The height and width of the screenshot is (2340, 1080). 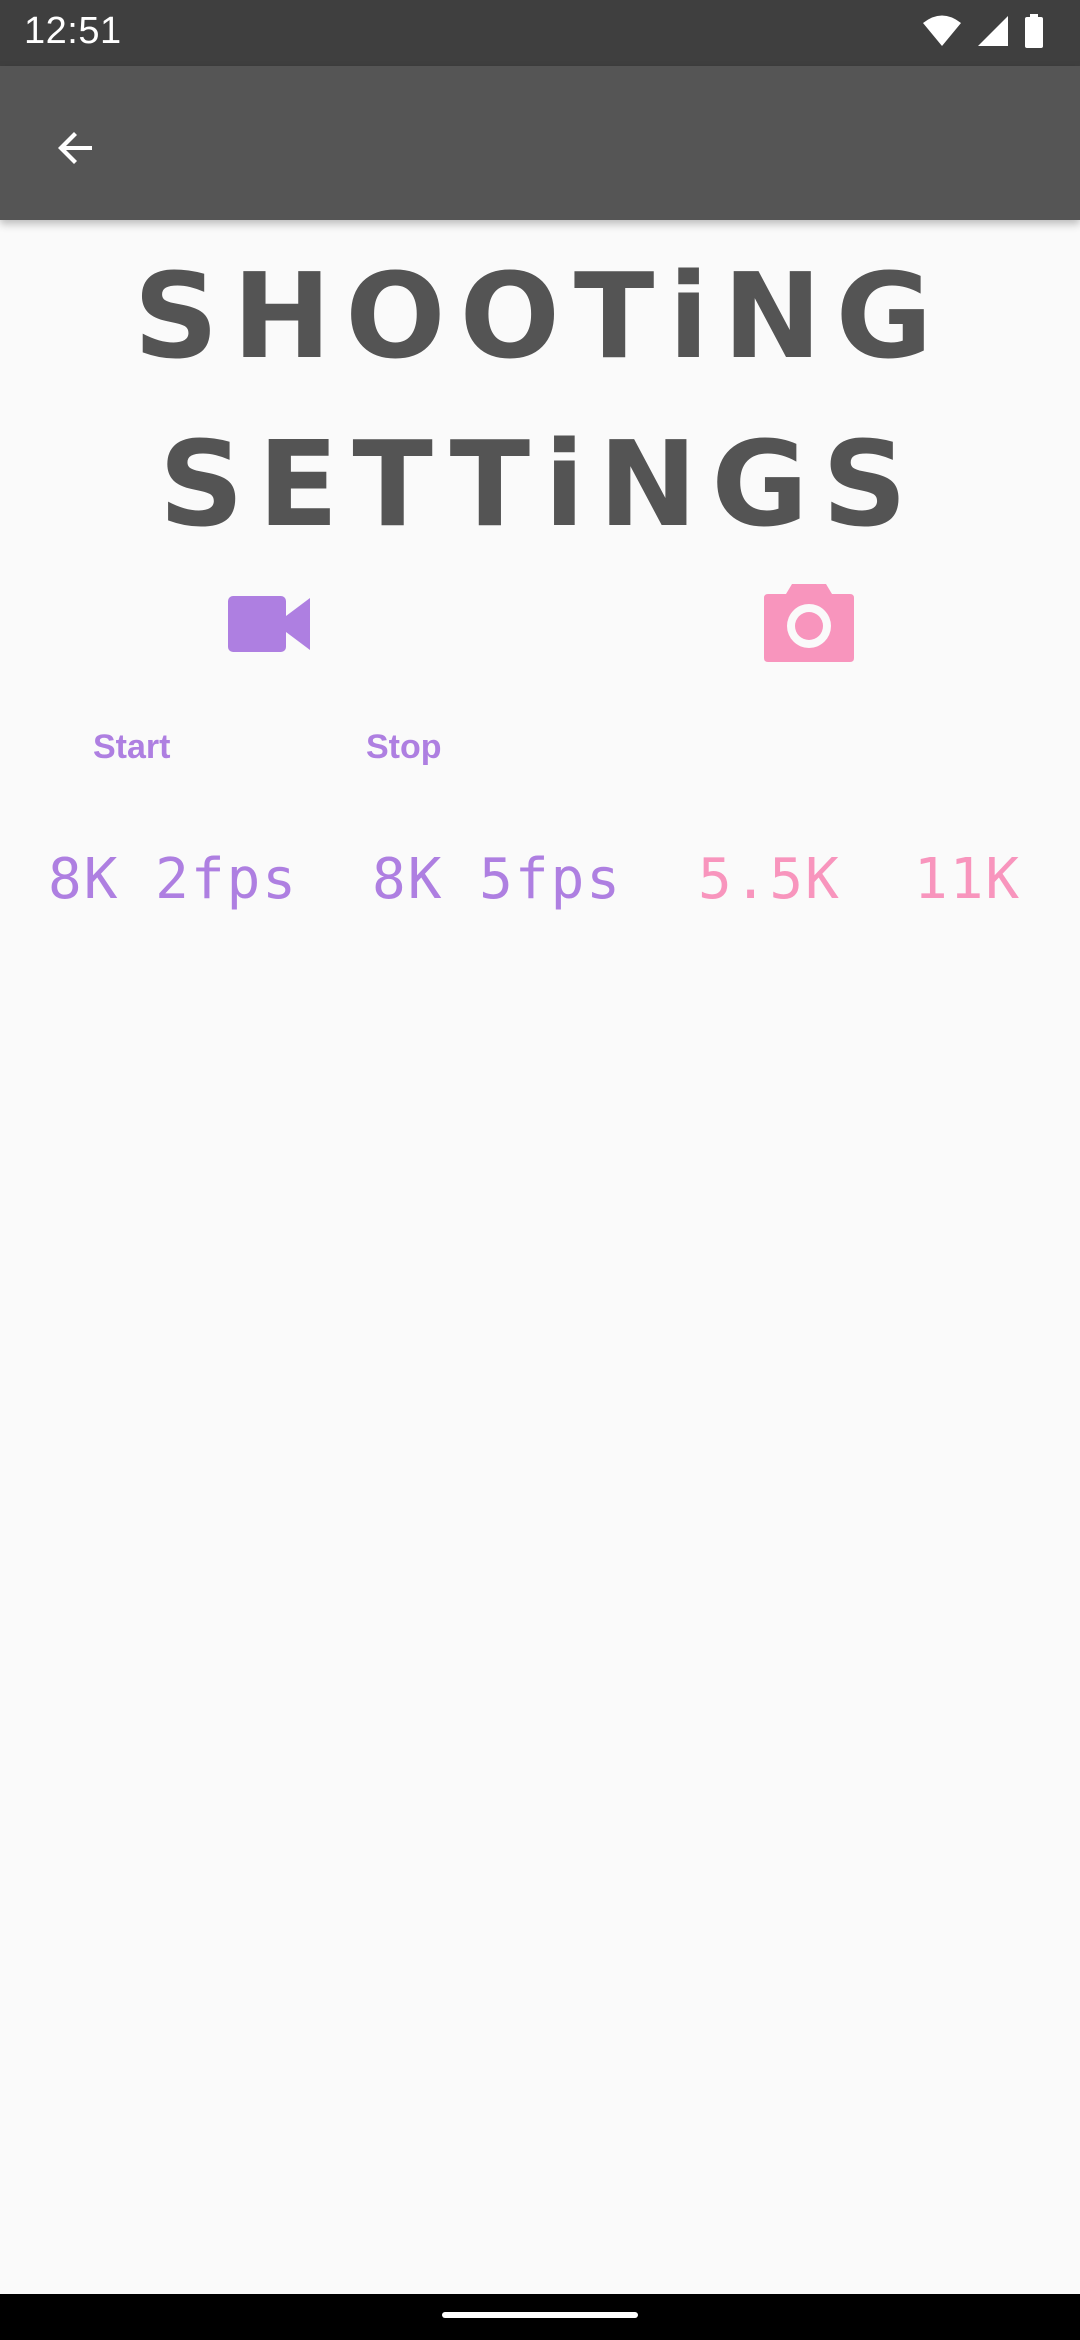 What do you see at coordinates (73, 31) in the screenshot?
I see `status-time: 12:51` at bounding box center [73, 31].